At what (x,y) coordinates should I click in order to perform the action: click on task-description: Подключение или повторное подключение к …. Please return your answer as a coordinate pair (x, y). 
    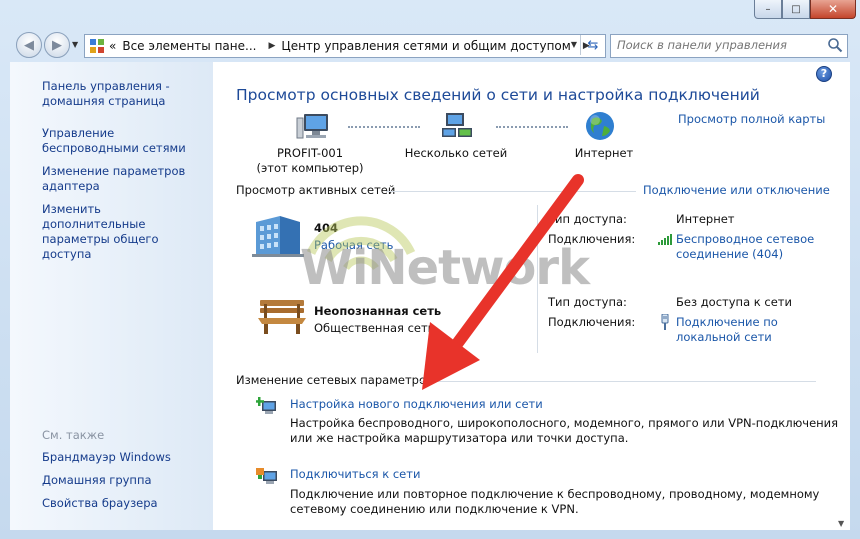
    Looking at the image, I should click on (555, 494).